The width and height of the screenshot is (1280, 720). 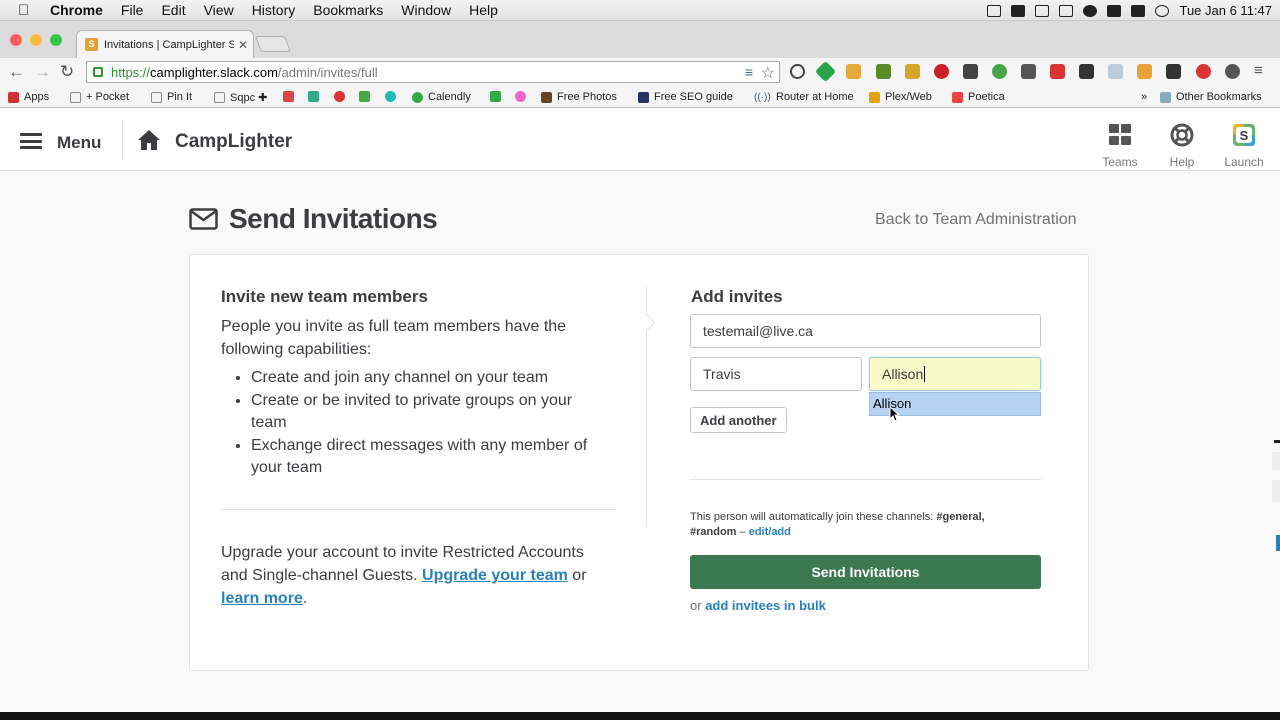 What do you see at coordinates (233, 142) in the screenshot?
I see `team-name: CampLighter` at bounding box center [233, 142].